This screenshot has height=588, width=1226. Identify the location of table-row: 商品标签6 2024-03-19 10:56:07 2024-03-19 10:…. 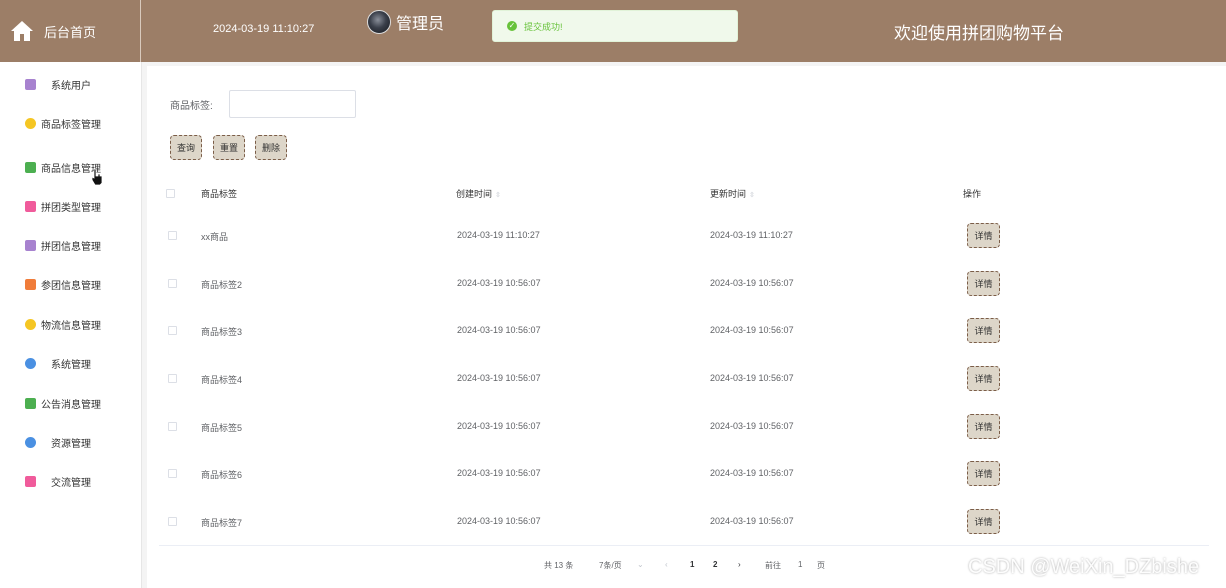
(684, 473).